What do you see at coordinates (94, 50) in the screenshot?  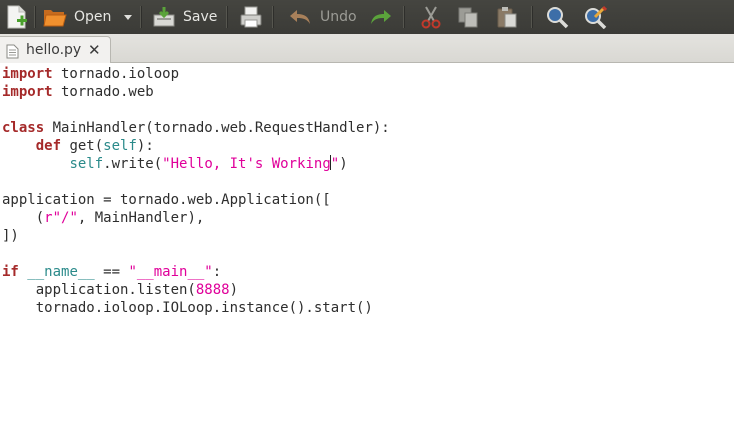 I see `close-tab-icon: ✕` at bounding box center [94, 50].